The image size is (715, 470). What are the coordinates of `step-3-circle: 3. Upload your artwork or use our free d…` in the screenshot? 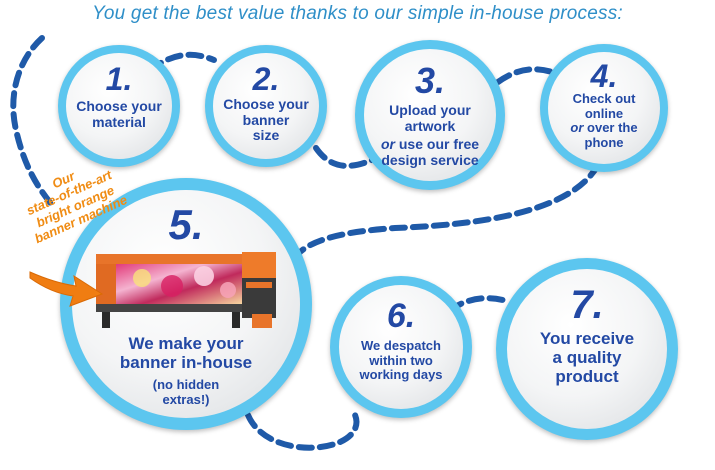 It's located at (430, 115).